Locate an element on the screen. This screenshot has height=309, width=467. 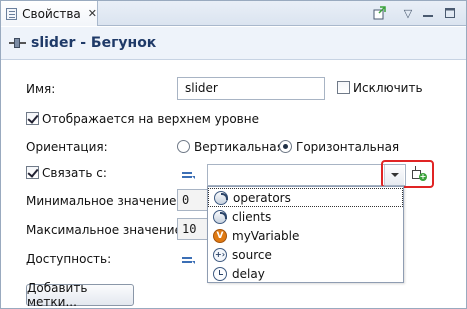
list-item: V myVariable is located at coordinates (305, 235).